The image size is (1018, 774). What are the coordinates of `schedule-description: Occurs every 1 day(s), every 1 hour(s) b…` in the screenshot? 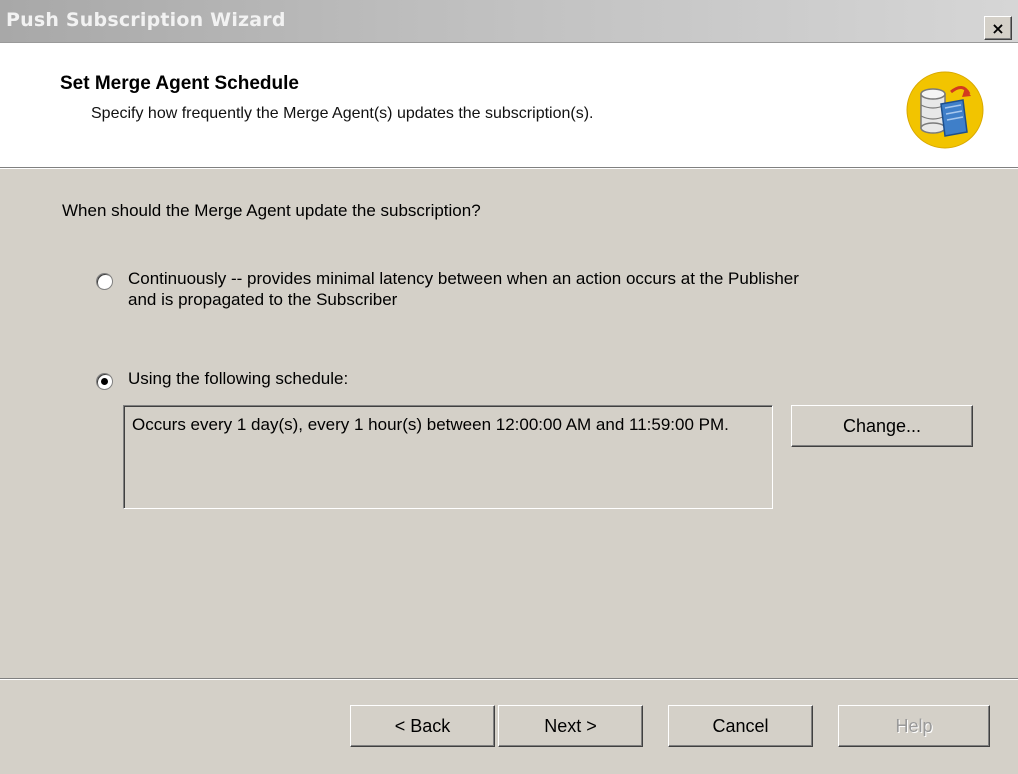 It's located at (430, 424).